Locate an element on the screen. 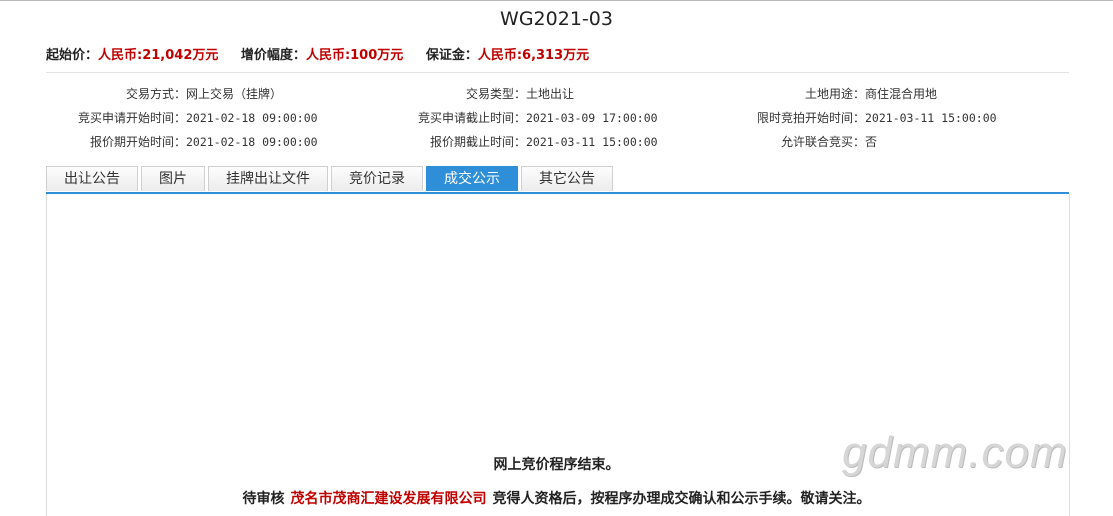 The height and width of the screenshot is (516, 1113). tab-notice: 出让公告 is located at coordinates (92, 178).